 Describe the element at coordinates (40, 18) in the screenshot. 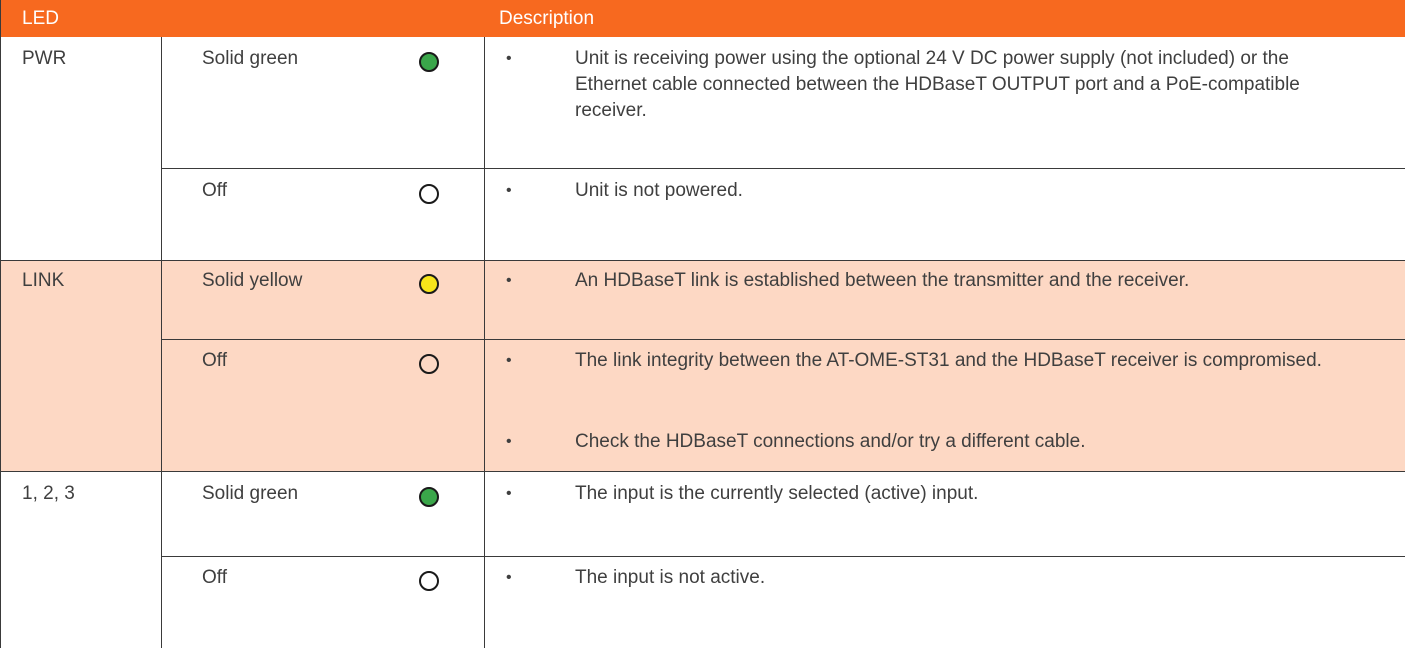

I see `header-led-label: LED` at that location.